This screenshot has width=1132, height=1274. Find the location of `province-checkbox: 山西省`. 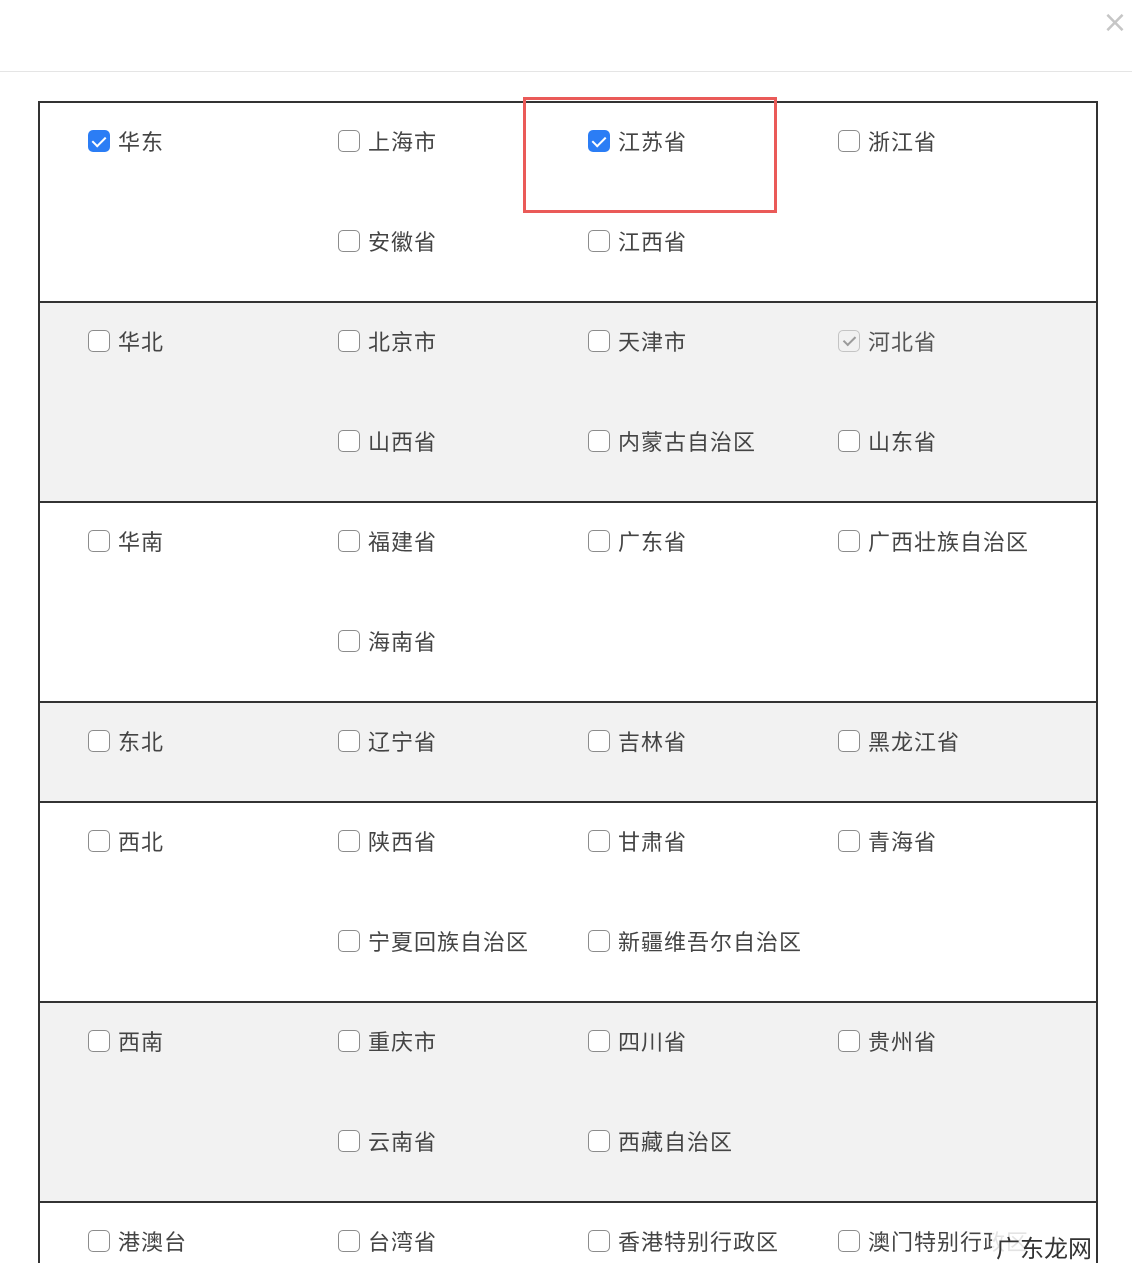

province-checkbox: 山西省 is located at coordinates (388, 441).